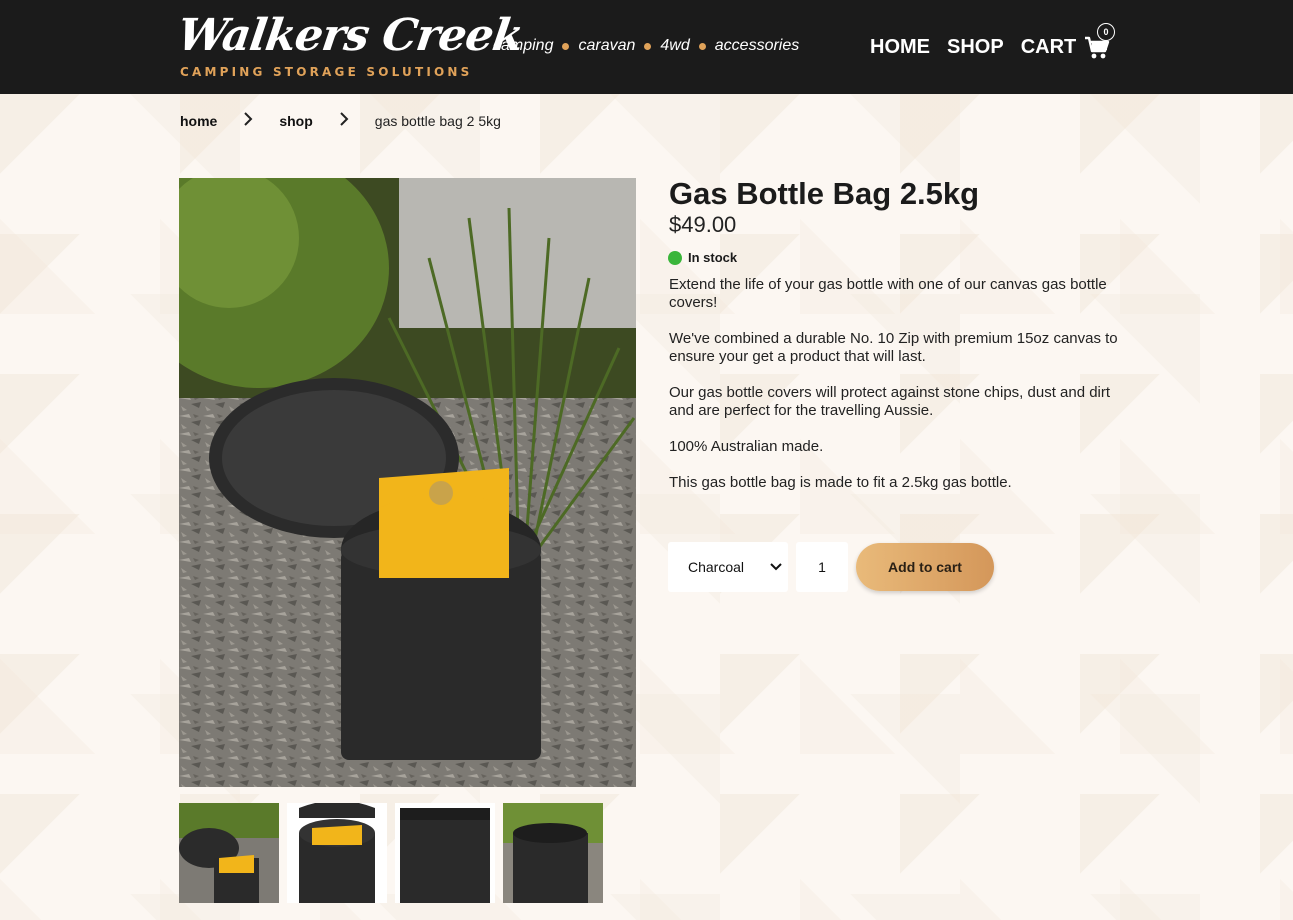  What do you see at coordinates (824, 193) in the screenshot?
I see `product-title: Gas Bottle Bag 2.5kg` at bounding box center [824, 193].